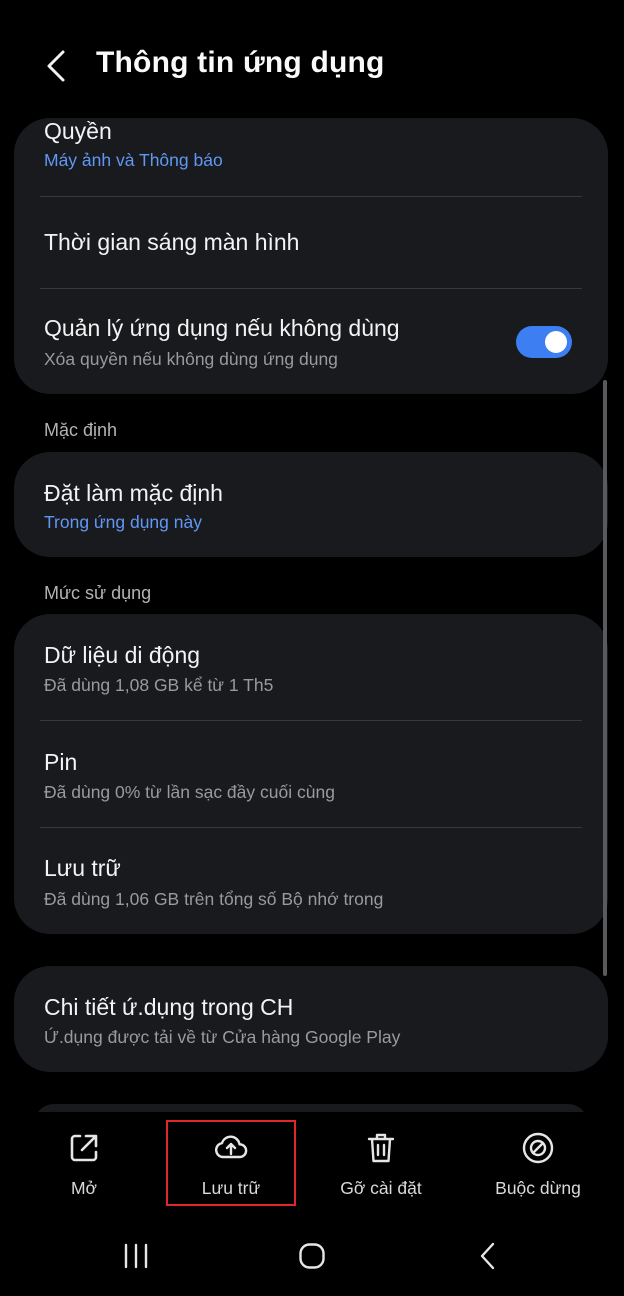 This screenshot has height=1296, width=624. Describe the element at coordinates (191, 359) in the screenshot. I see `manage-unused-subtitle: Xóa quyền nếu không dùng ứng dụng` at that location.